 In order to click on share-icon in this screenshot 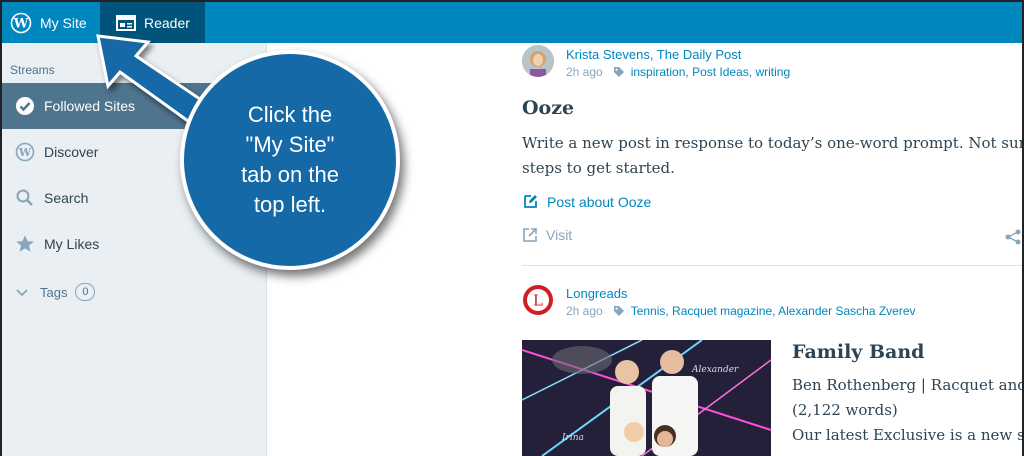, I will do `click(1013, 239)`.